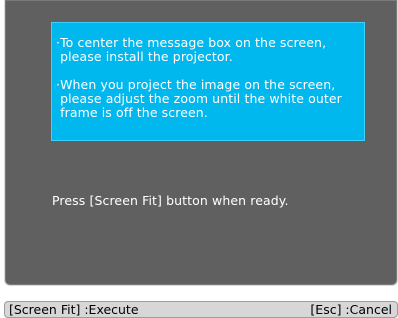  What do you see at coordinates (74, 309) in the screenshot?
I see `execute-key-hint: [Screen Fit] :Execute` at bounding box center [74, 309].